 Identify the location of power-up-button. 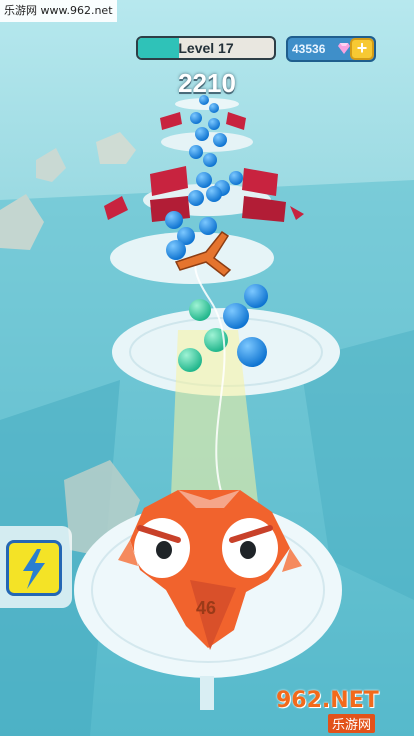
(36, 567).